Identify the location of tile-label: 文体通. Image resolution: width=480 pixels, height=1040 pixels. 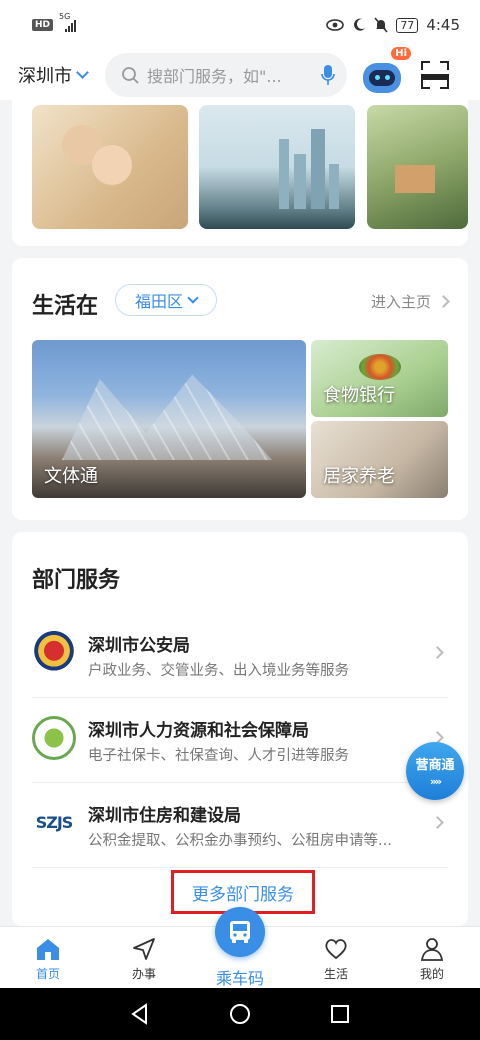
(71, 476).